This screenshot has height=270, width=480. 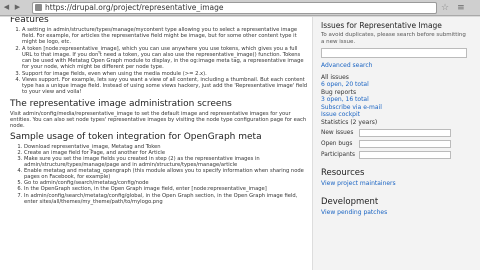 What do you see at coordinates (349, 122) in the screenshot?
I see `statistics-label: Statistics (2 years)` at bounding box center [349, 122].